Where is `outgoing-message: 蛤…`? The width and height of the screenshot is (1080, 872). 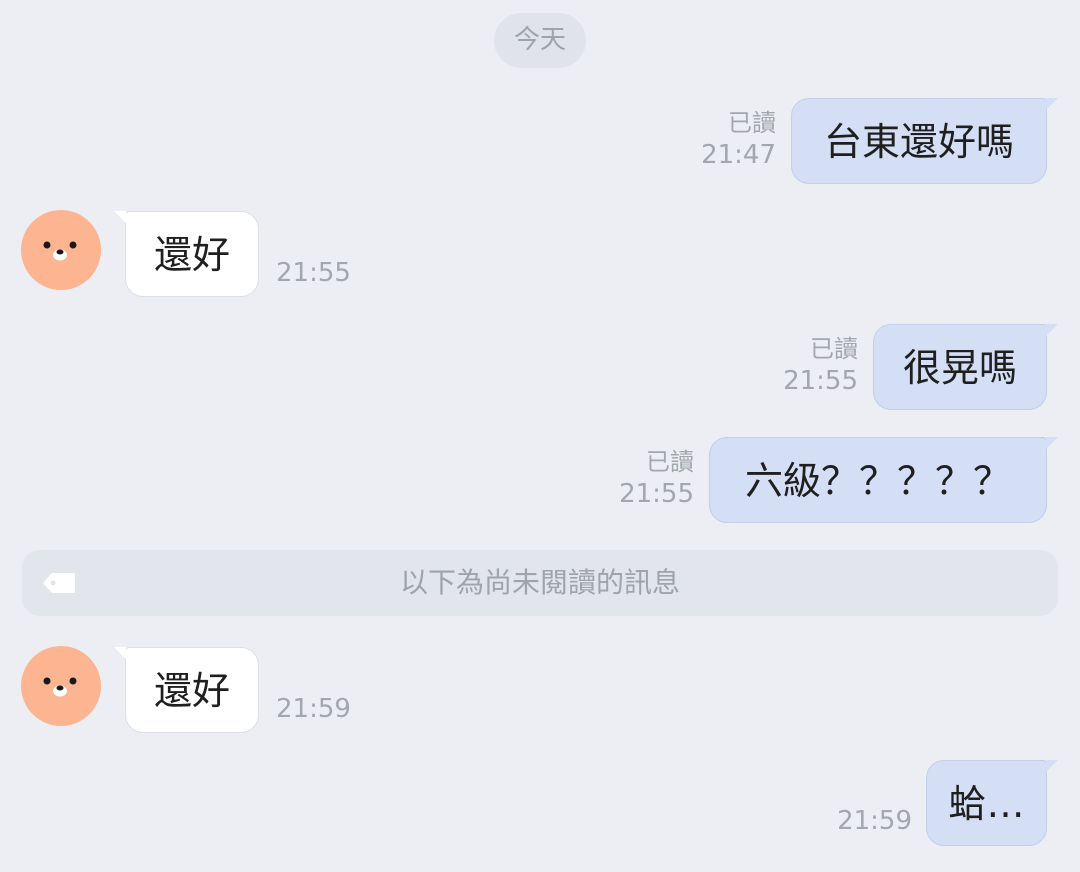
outgoing-message: 蛤… is located at coordinates (992, 802).